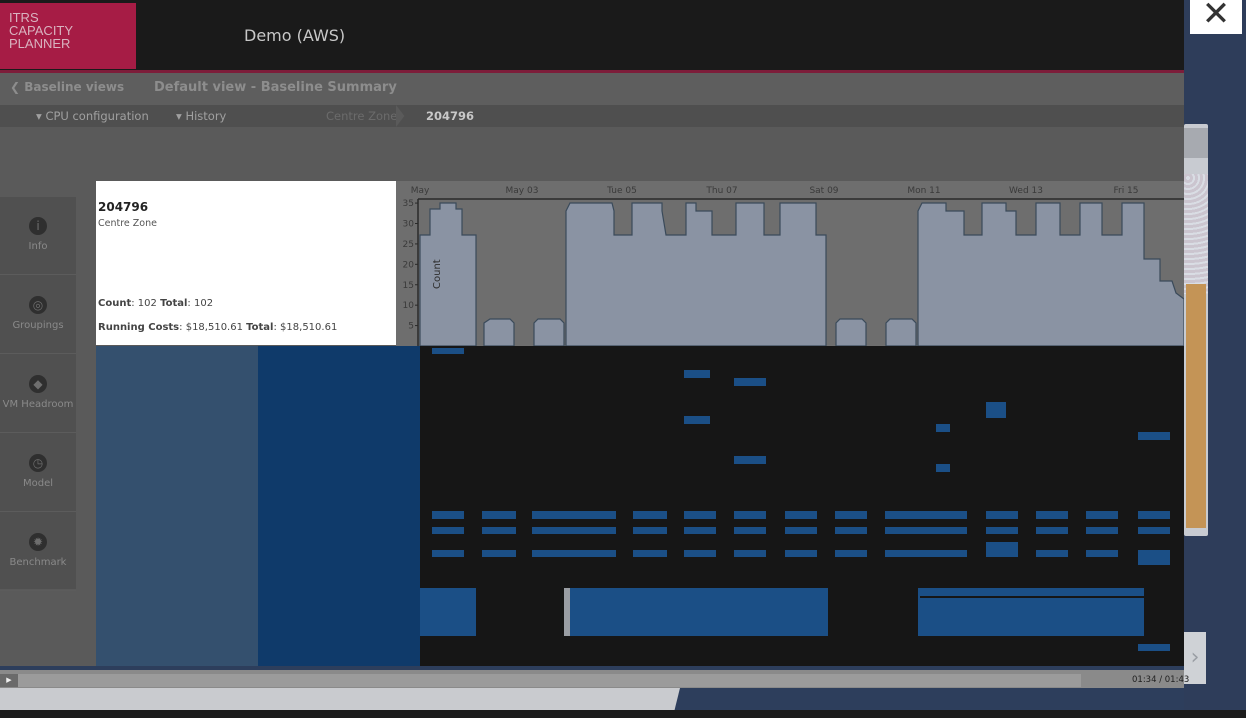 The width and height of the screenshot is (1246, 718). I want to click on background-page-header, so click(1196, 143).